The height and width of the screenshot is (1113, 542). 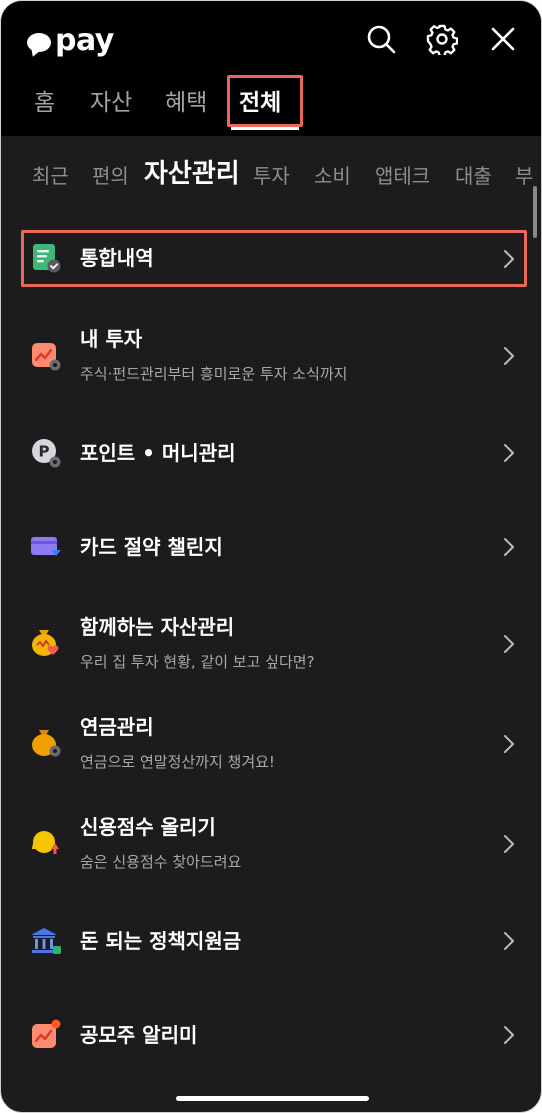 I want to click on menu-item-ipo-alert: 공모주 알리미, so click(x=271, y=1035).